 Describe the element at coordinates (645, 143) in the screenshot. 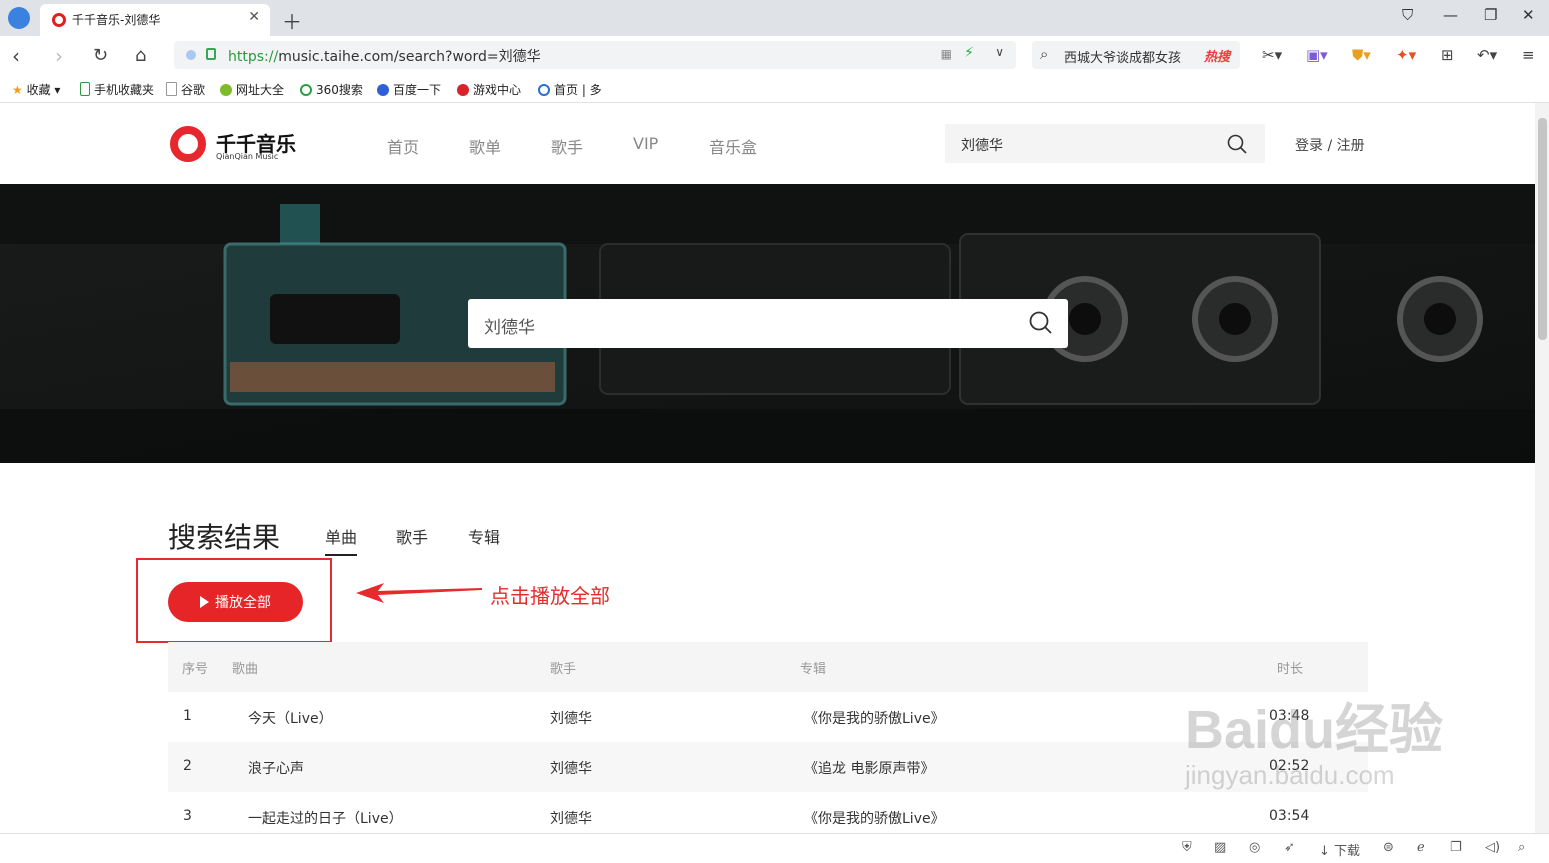

I see `nav-vip: VIP` at that location.